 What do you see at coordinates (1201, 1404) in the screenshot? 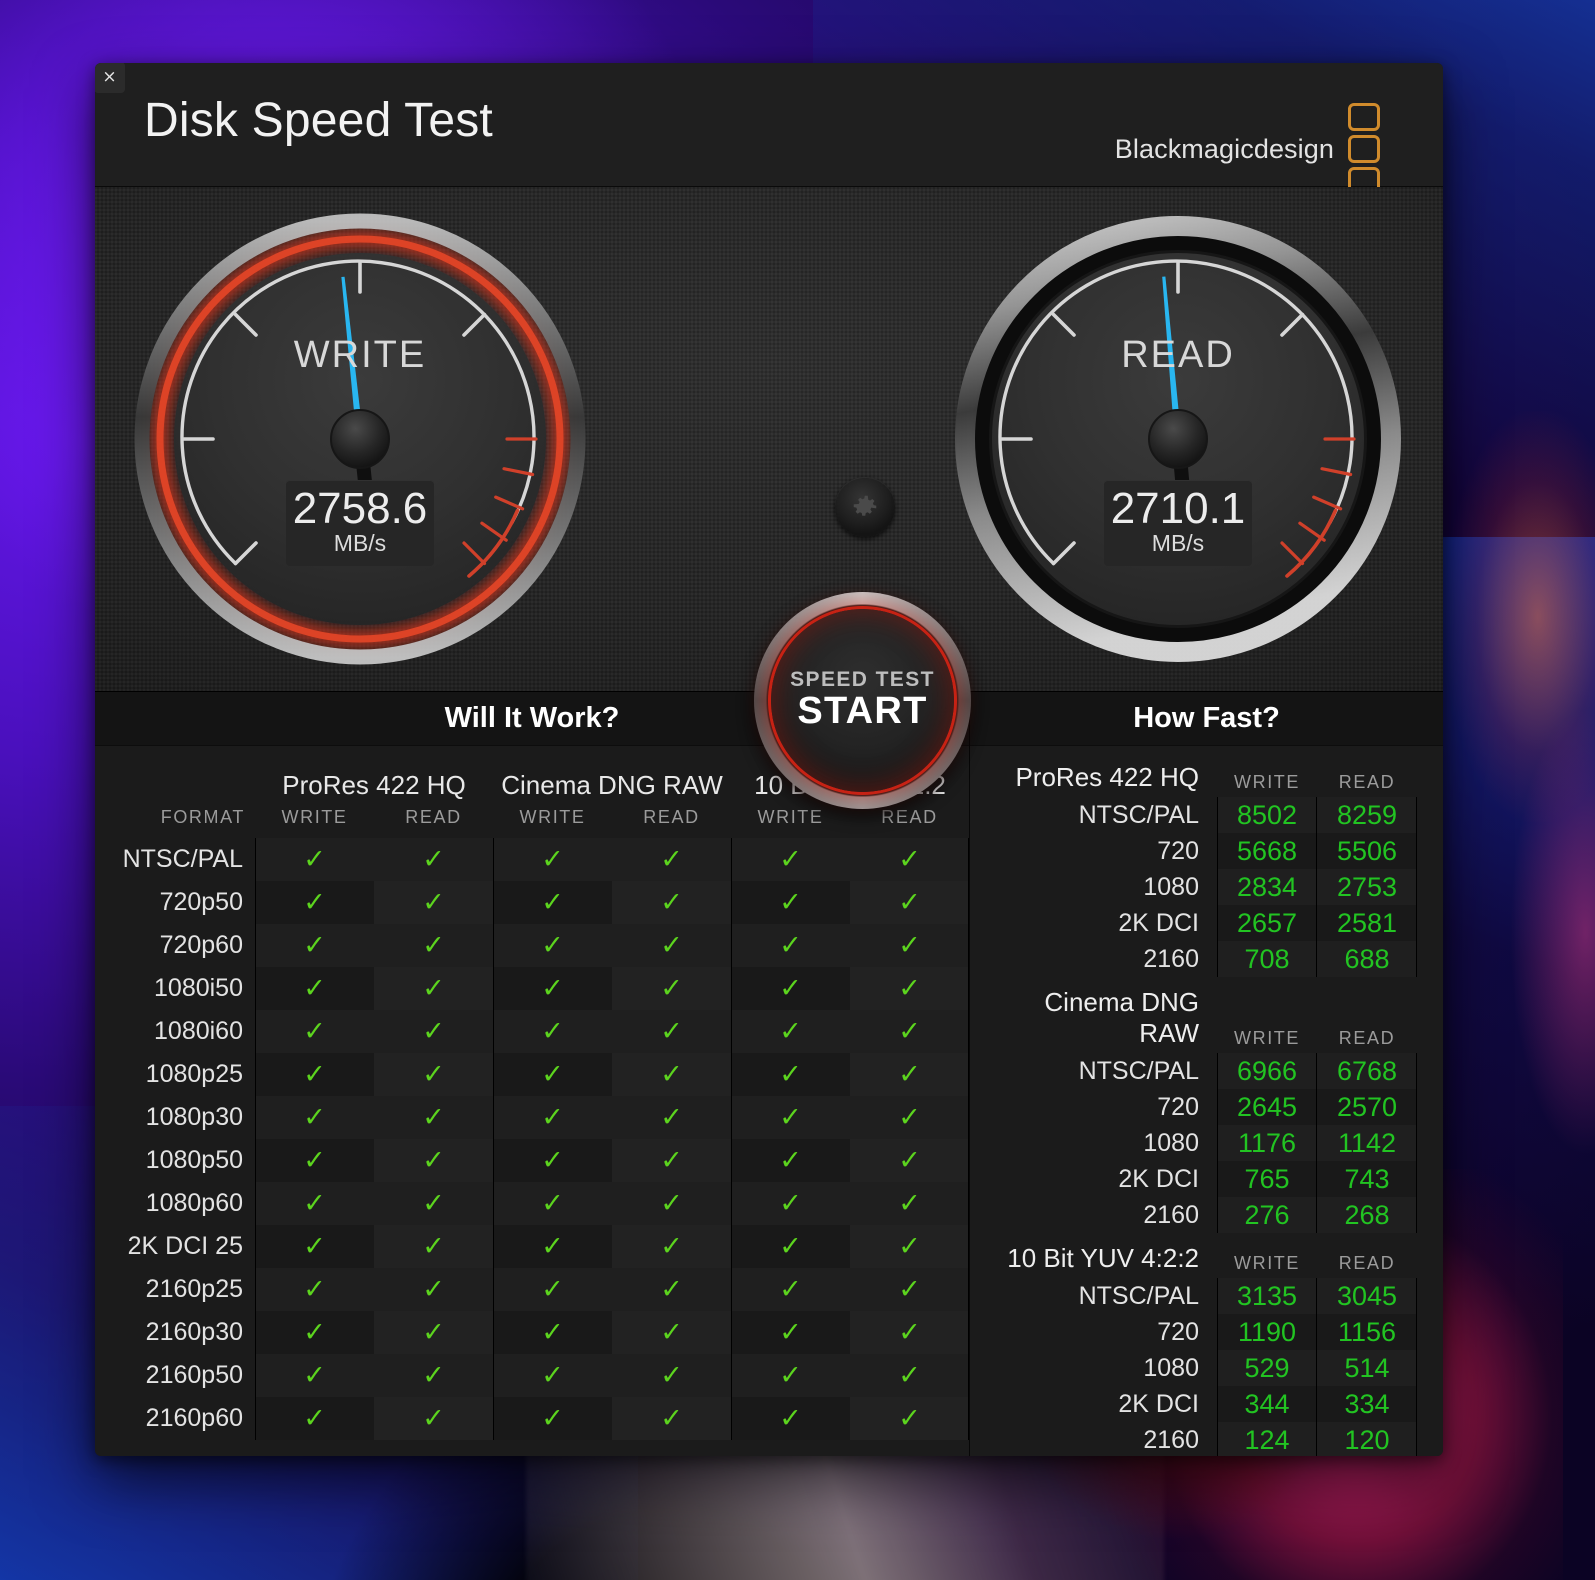
I see `how-fast-row: 2K DCI 344 334` at bounding box center [1201, 1404].